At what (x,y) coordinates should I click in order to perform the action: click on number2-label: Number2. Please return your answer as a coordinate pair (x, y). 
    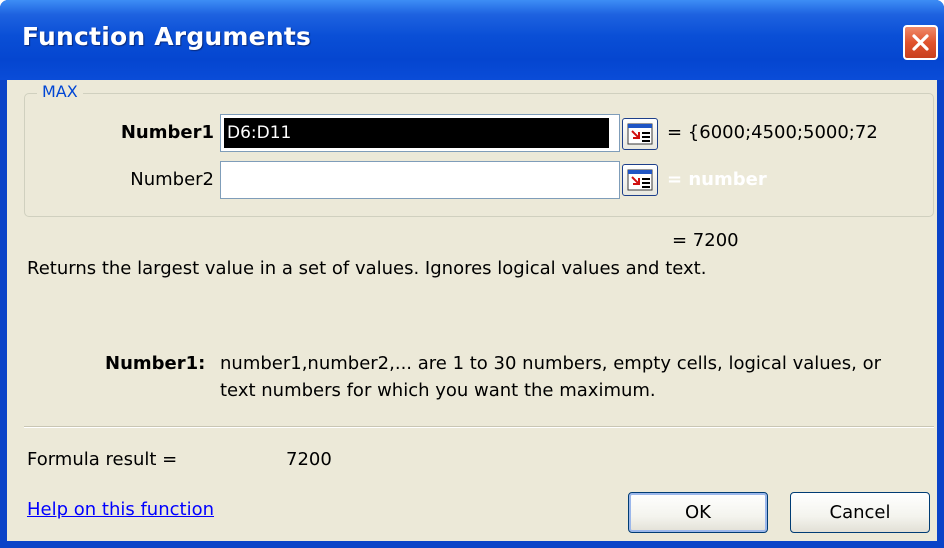
    Looking at the image, I should click on (172, 179).